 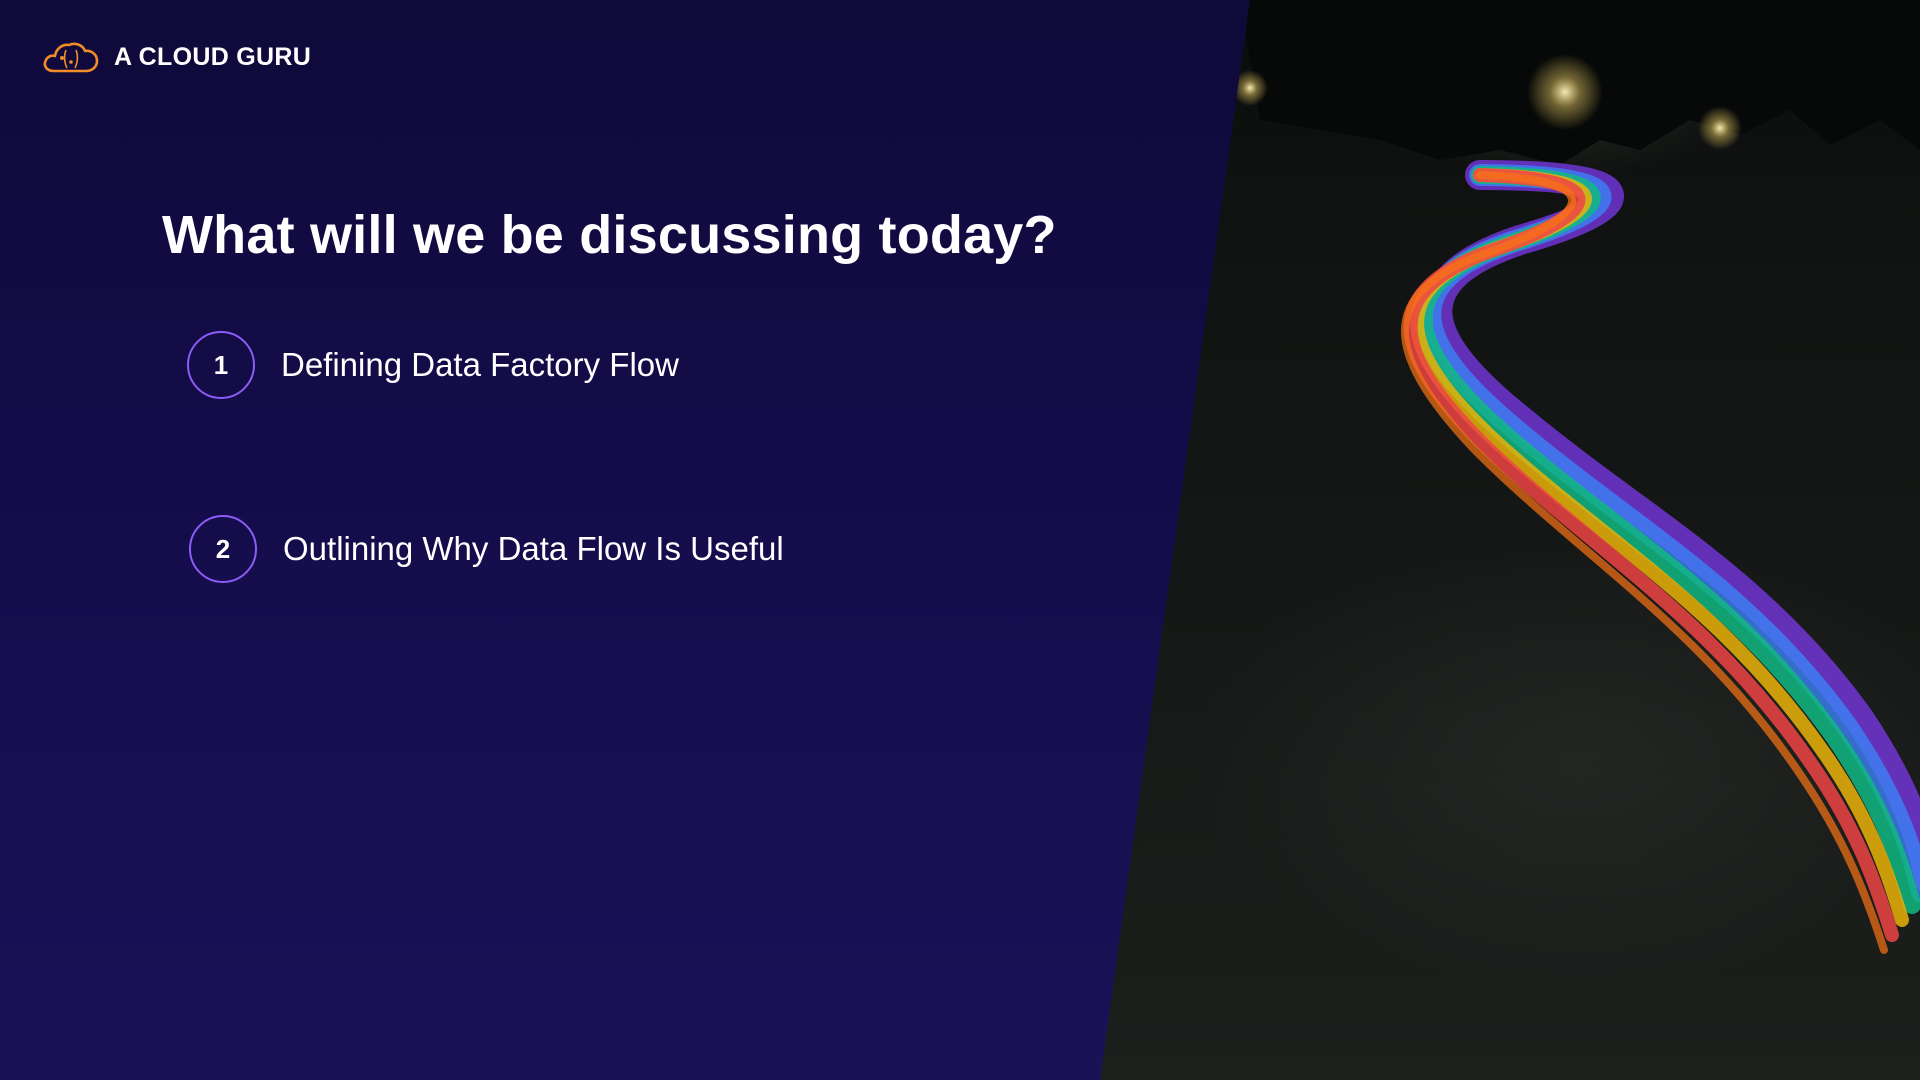 I want to click on agenda-item: 1 Defining Data Factory Flow, so click(x=433, y=365).